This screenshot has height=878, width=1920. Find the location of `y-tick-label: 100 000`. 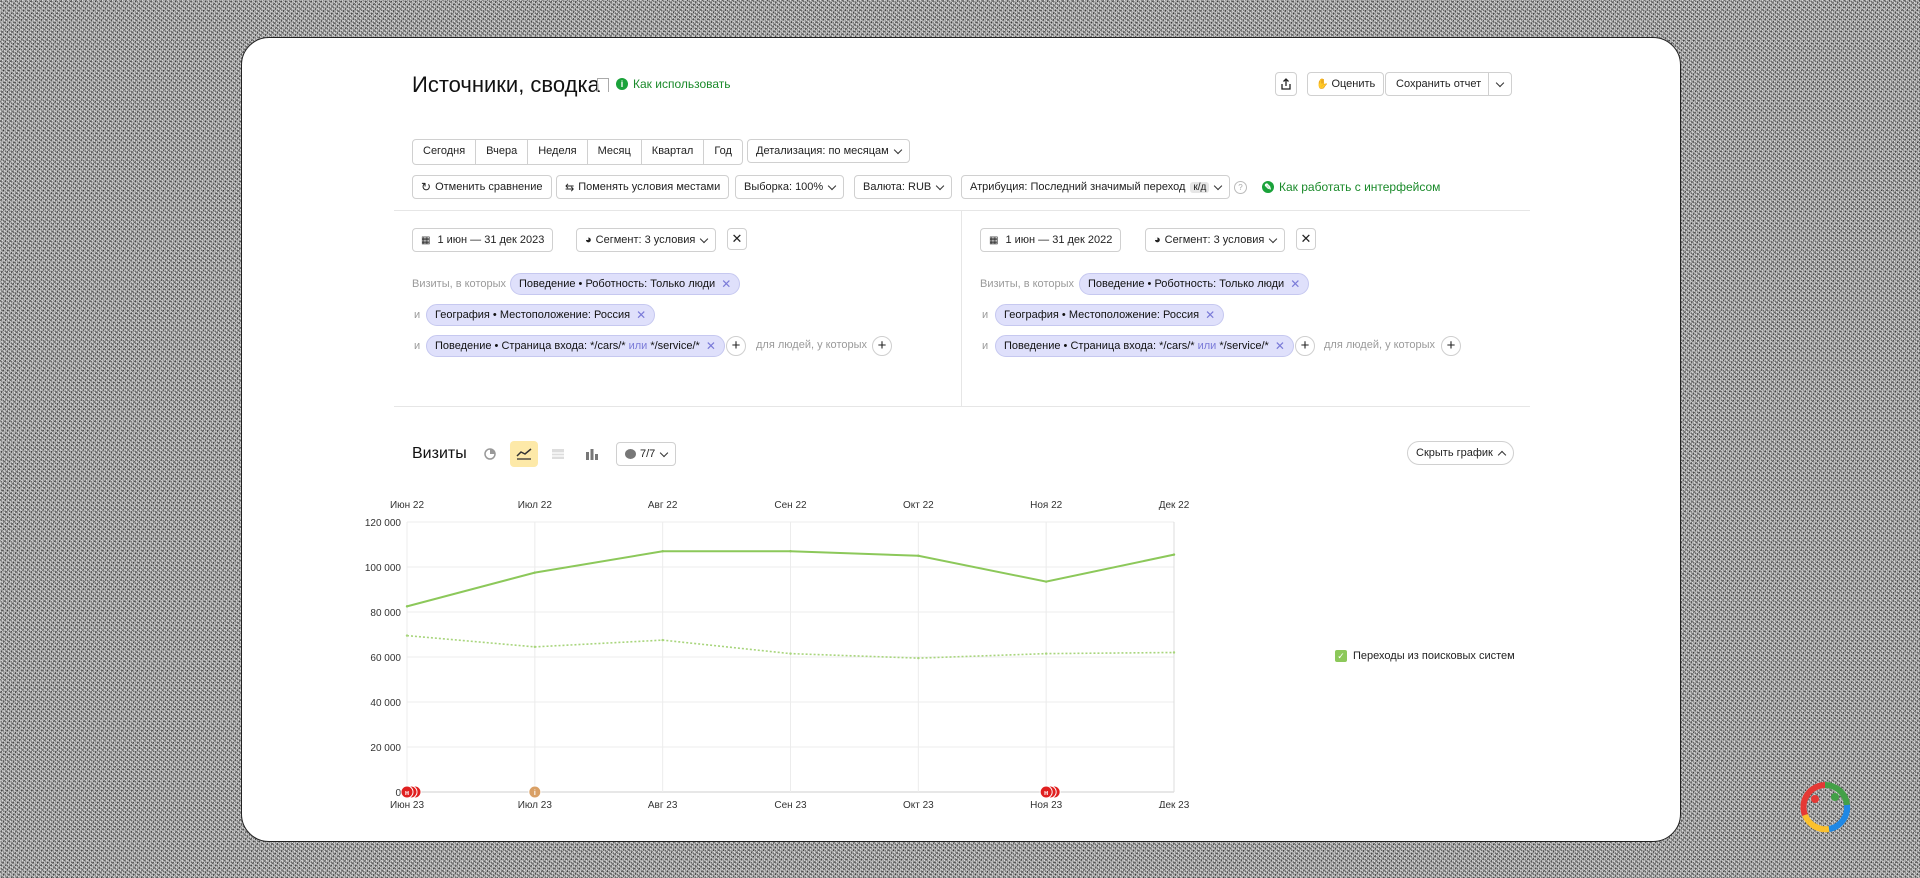

y-tick-label: 100 000 is located at coordinates (383, 568).